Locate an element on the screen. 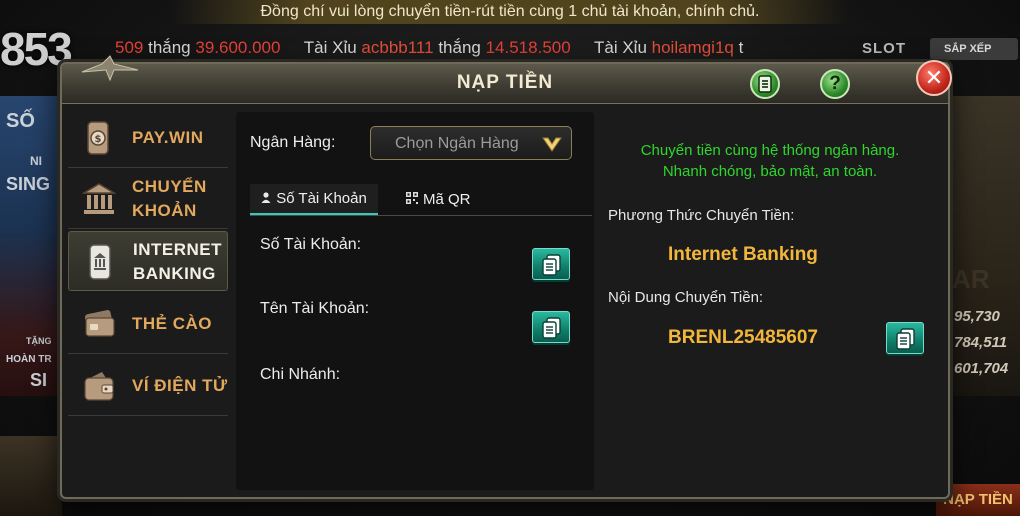 This screenshot has width=1020, height=516. jackpot-panel-right: AR 95,730 784,511 601,704 is located at coordinates (985, 246).